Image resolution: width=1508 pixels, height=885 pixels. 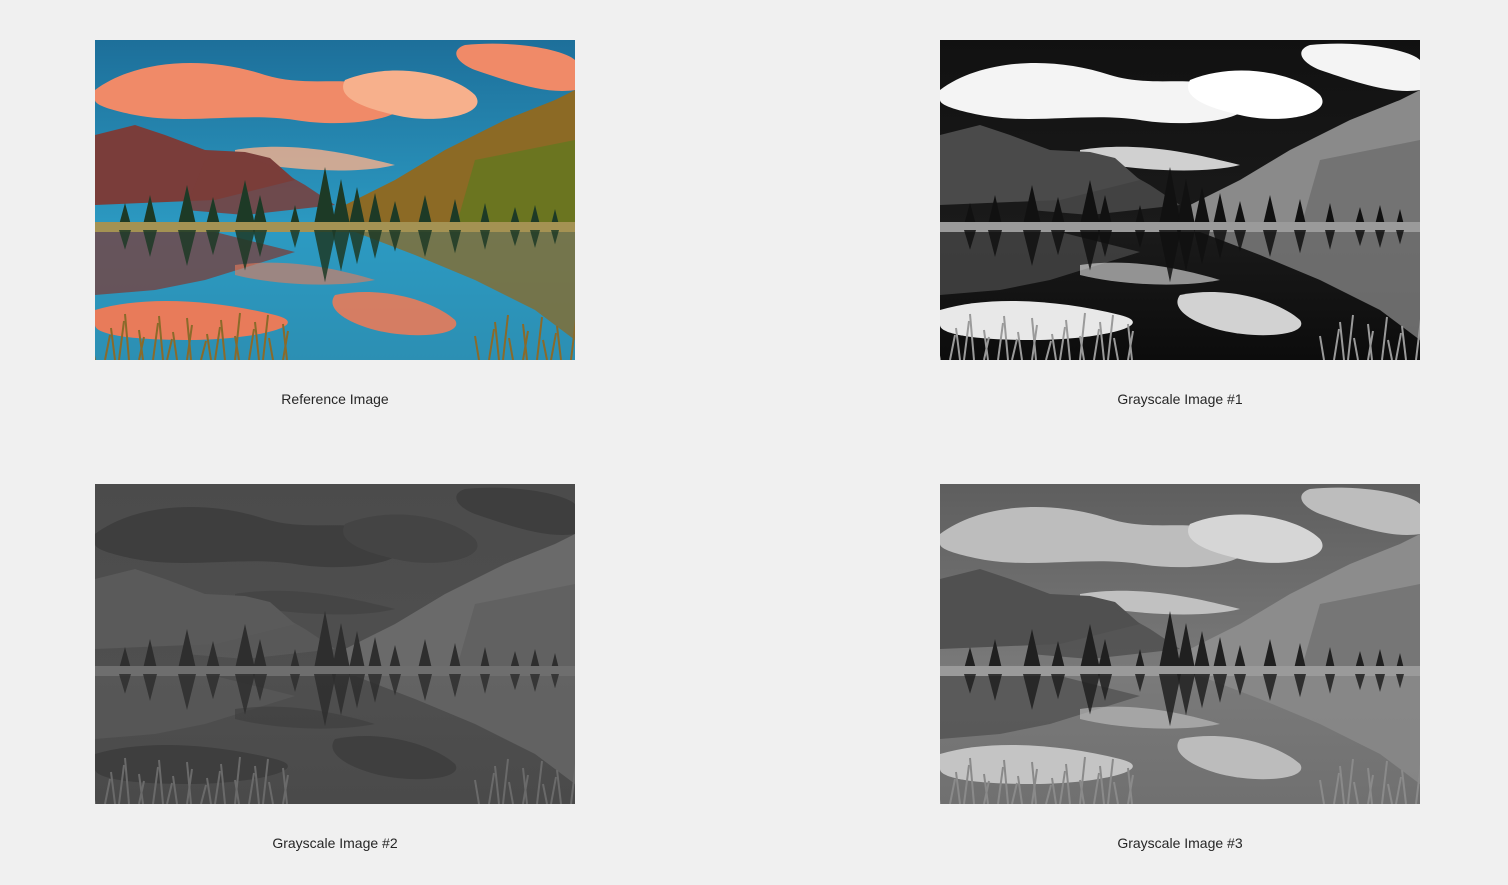 I want to click on grayscale-image-3-axes, so click(x=1180, y=644).